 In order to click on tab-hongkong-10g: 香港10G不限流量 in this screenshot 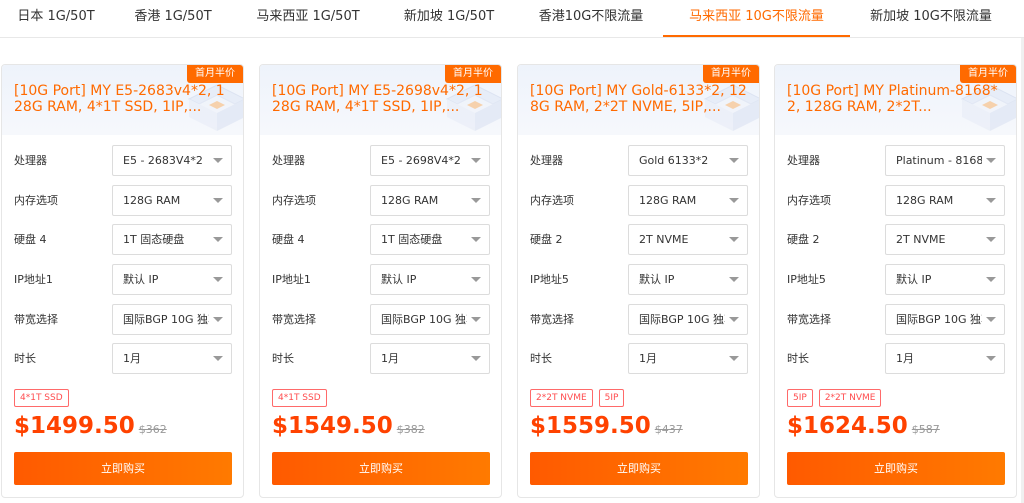, I will do `click(591, 18)`.